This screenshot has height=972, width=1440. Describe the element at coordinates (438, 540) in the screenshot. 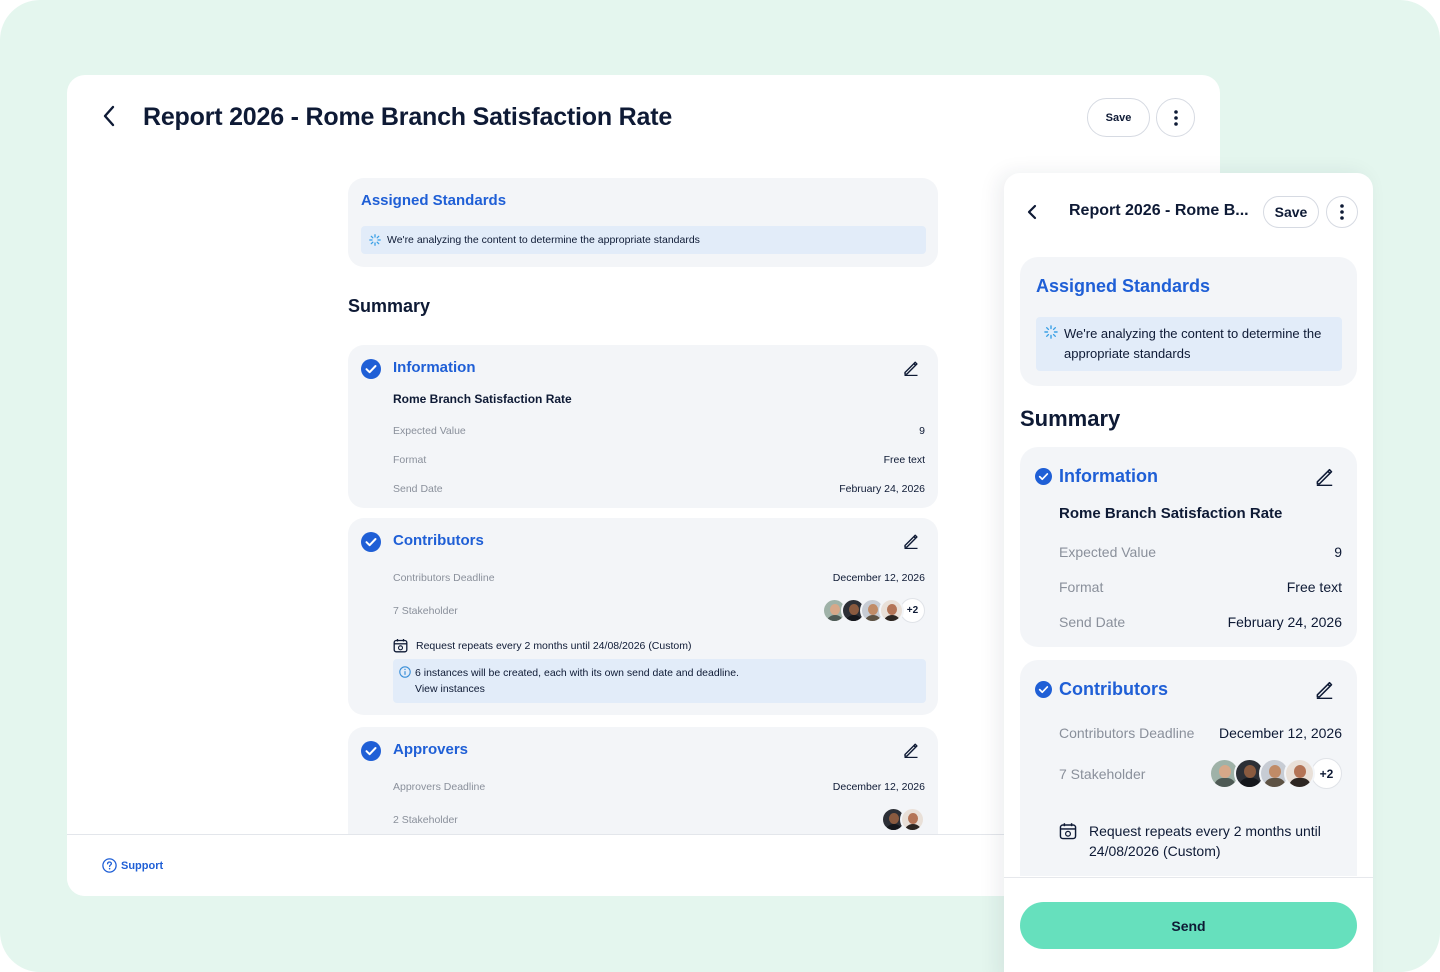

I see `contributors-title: Contributors` at that location.